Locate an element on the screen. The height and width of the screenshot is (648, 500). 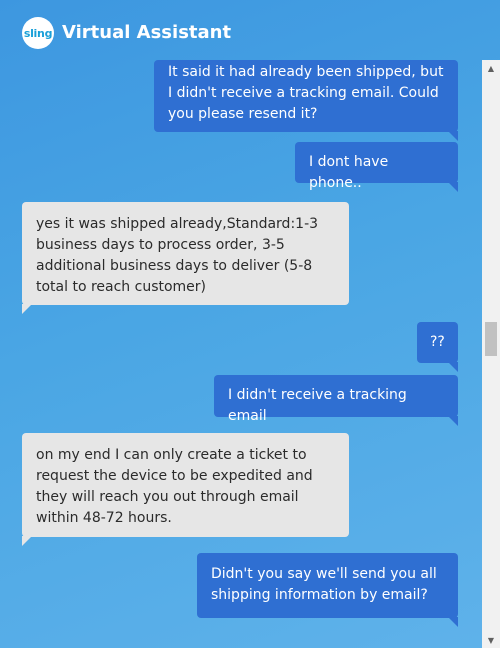
scroll-down-icon: ▼ is located at coordinates (491, 640).